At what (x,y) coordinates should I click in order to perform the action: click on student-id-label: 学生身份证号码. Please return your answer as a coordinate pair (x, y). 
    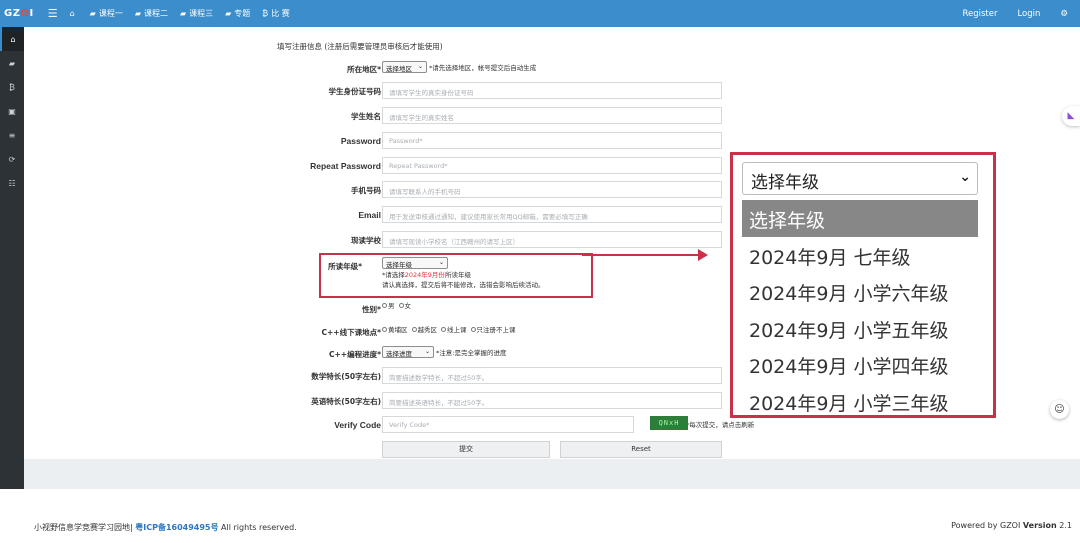
    Looking at the image, I should click on (355, 91).